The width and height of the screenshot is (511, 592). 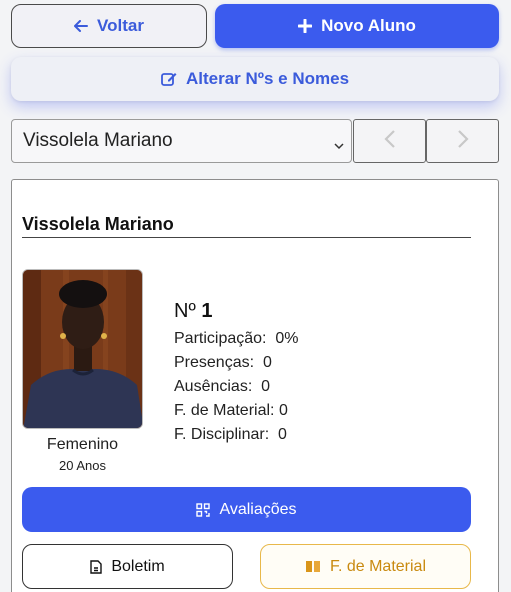 What do you see at coordinates (305, 26) in the screenshot?
I see `plus-icon` at bounding box center [305, 26].